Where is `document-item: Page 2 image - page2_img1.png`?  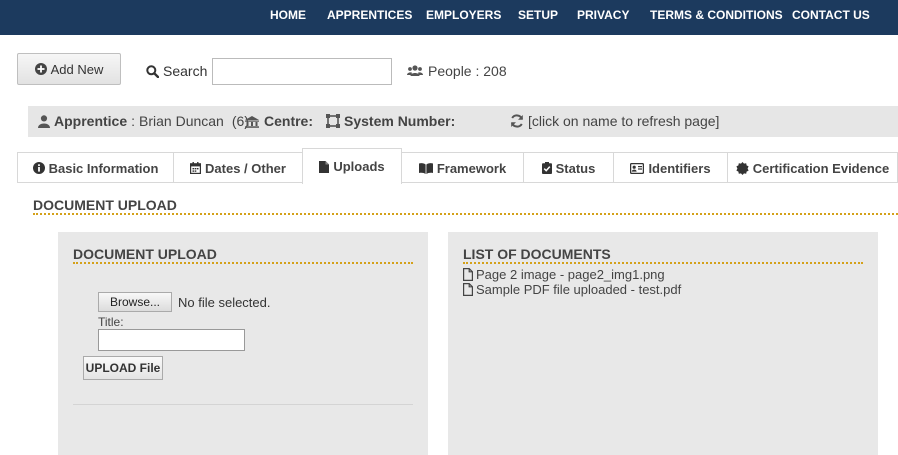
document-item: Page 2 image - page2_img1.png is located at coordinates (572, 274).